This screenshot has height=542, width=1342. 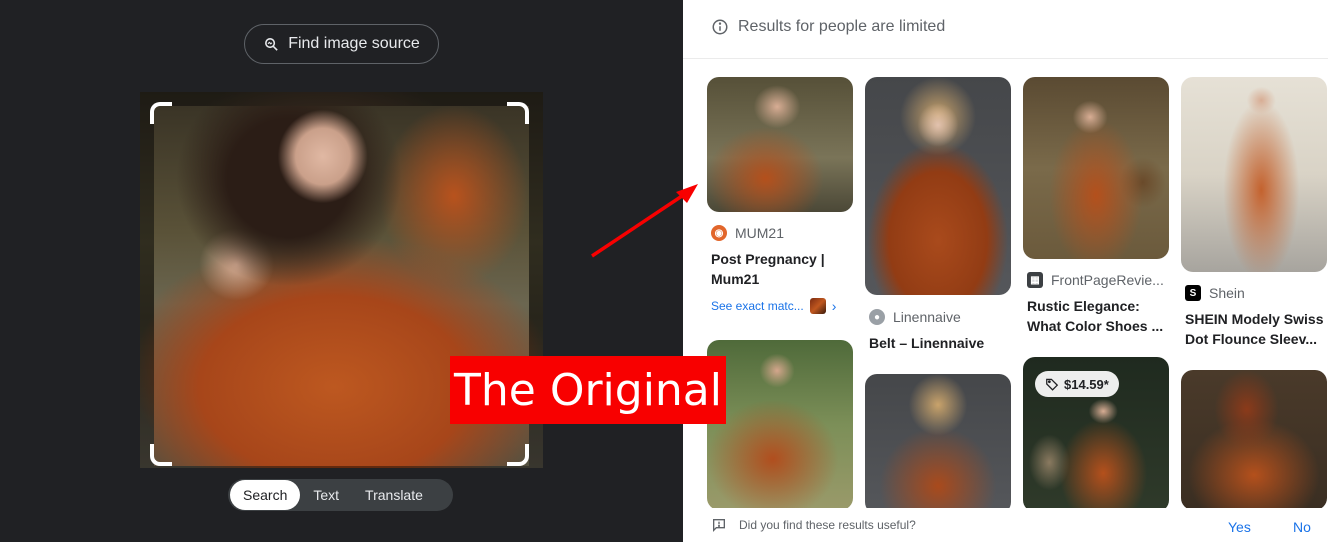 I want to click on crop-handle-bottom-left, so click(x=161, y=455).